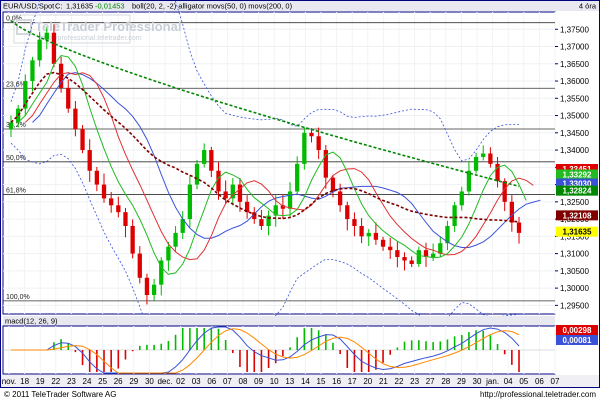  Describe the element at coordinates (321, 381) in the screenshot. I see `x-tick-label: 15` at that location.